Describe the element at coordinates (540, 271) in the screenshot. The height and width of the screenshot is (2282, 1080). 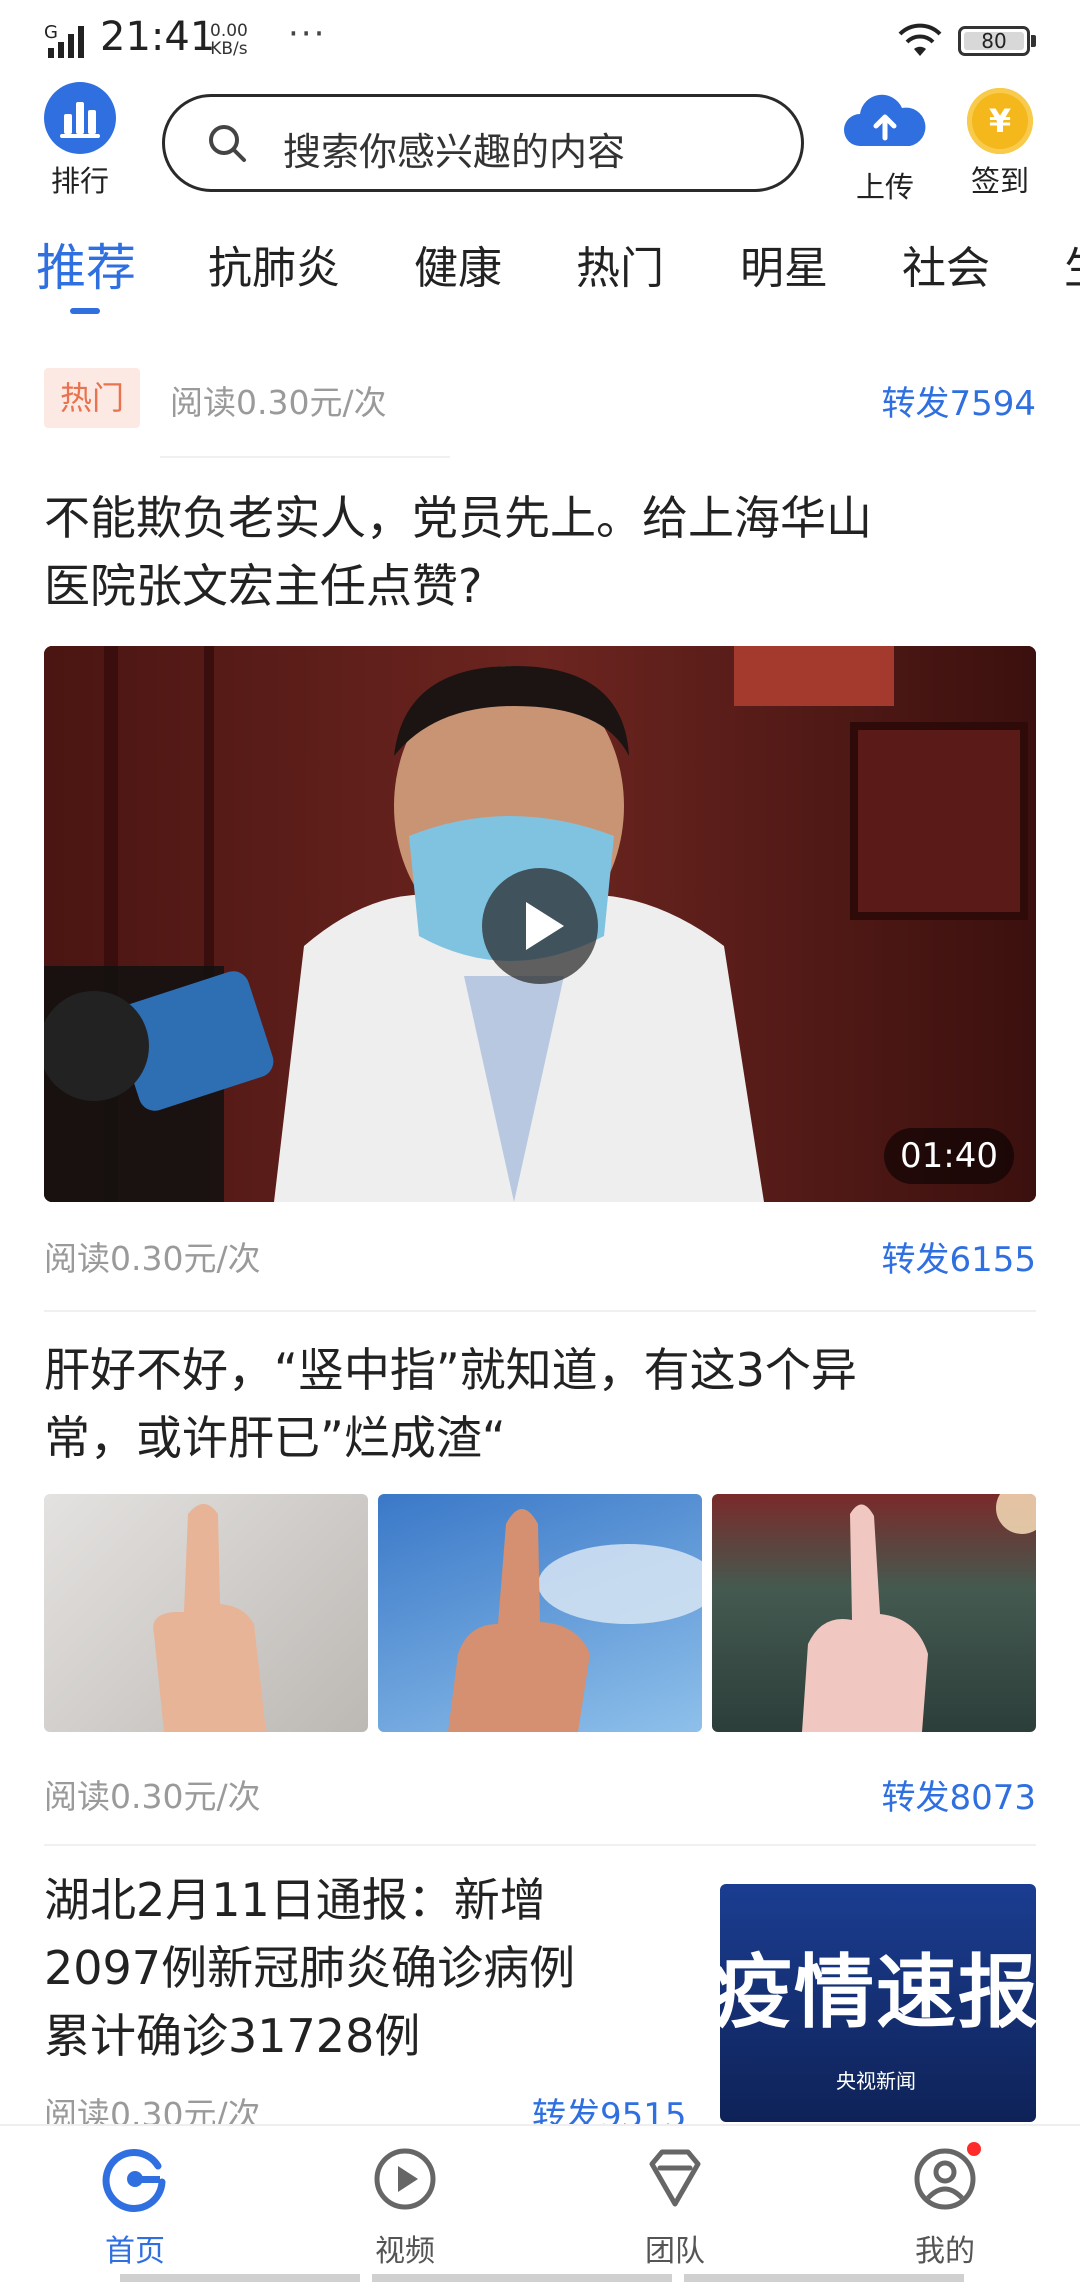
I see `category-tabs: 推荐 抗肺炎 健康 热门 明星 社会 生` at that location.